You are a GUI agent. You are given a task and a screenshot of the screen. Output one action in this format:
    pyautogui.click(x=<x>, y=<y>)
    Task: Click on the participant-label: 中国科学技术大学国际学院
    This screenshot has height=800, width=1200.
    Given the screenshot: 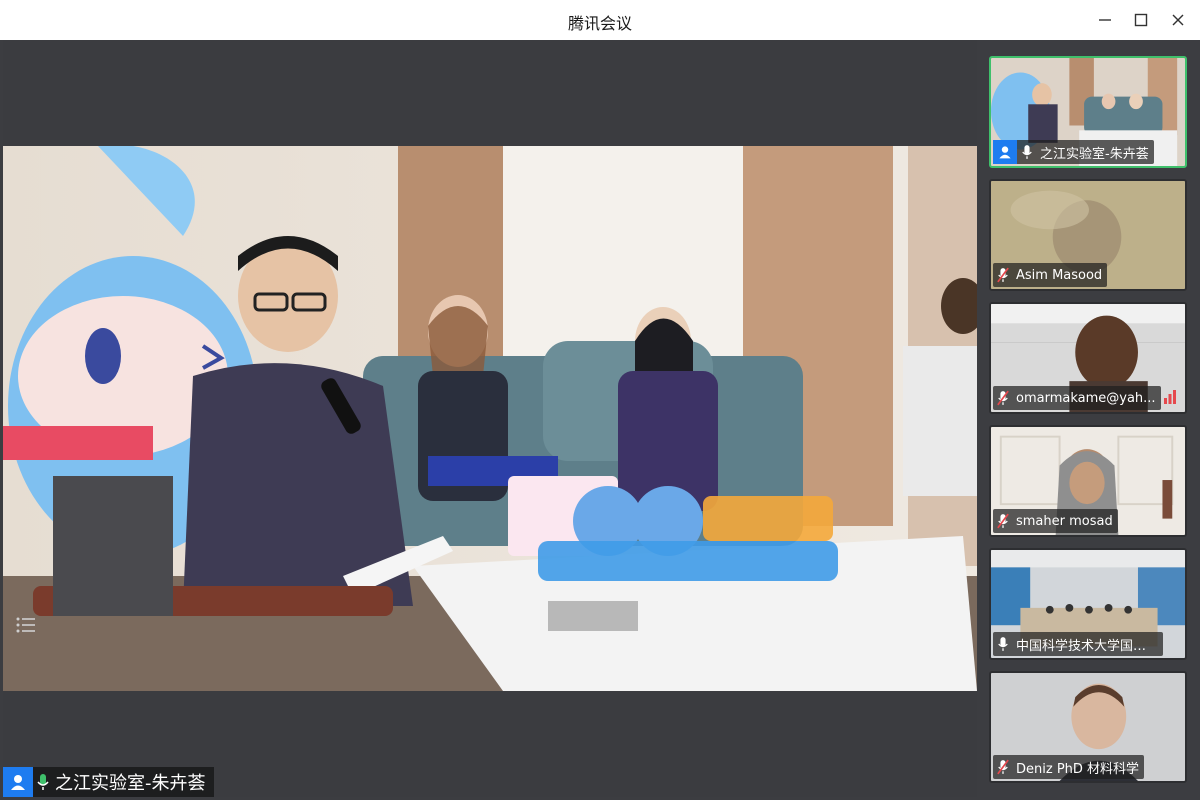 What is the action you would take?
    pyautogui.click(x=1078, y=644)
    